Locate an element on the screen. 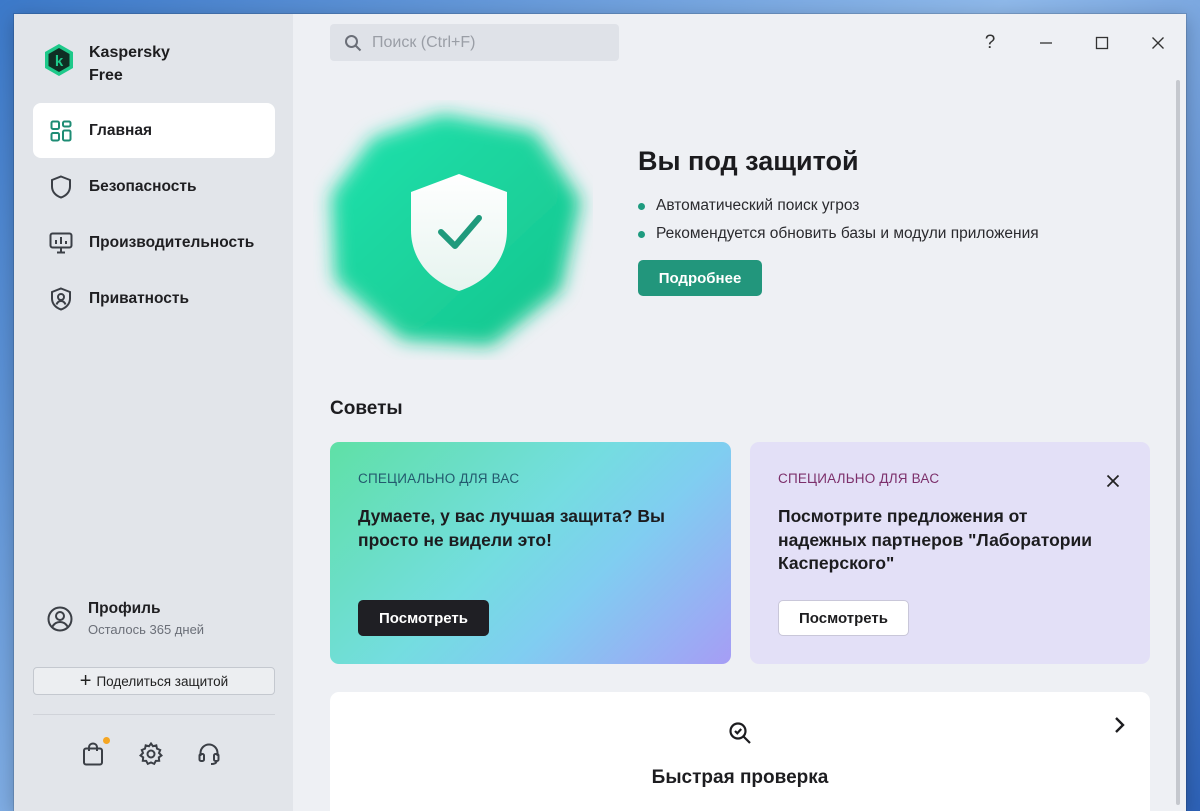 This screenshot has height=811, width=1200. protection-status-title: Вы под защитой is located at coordinates (748, 161).